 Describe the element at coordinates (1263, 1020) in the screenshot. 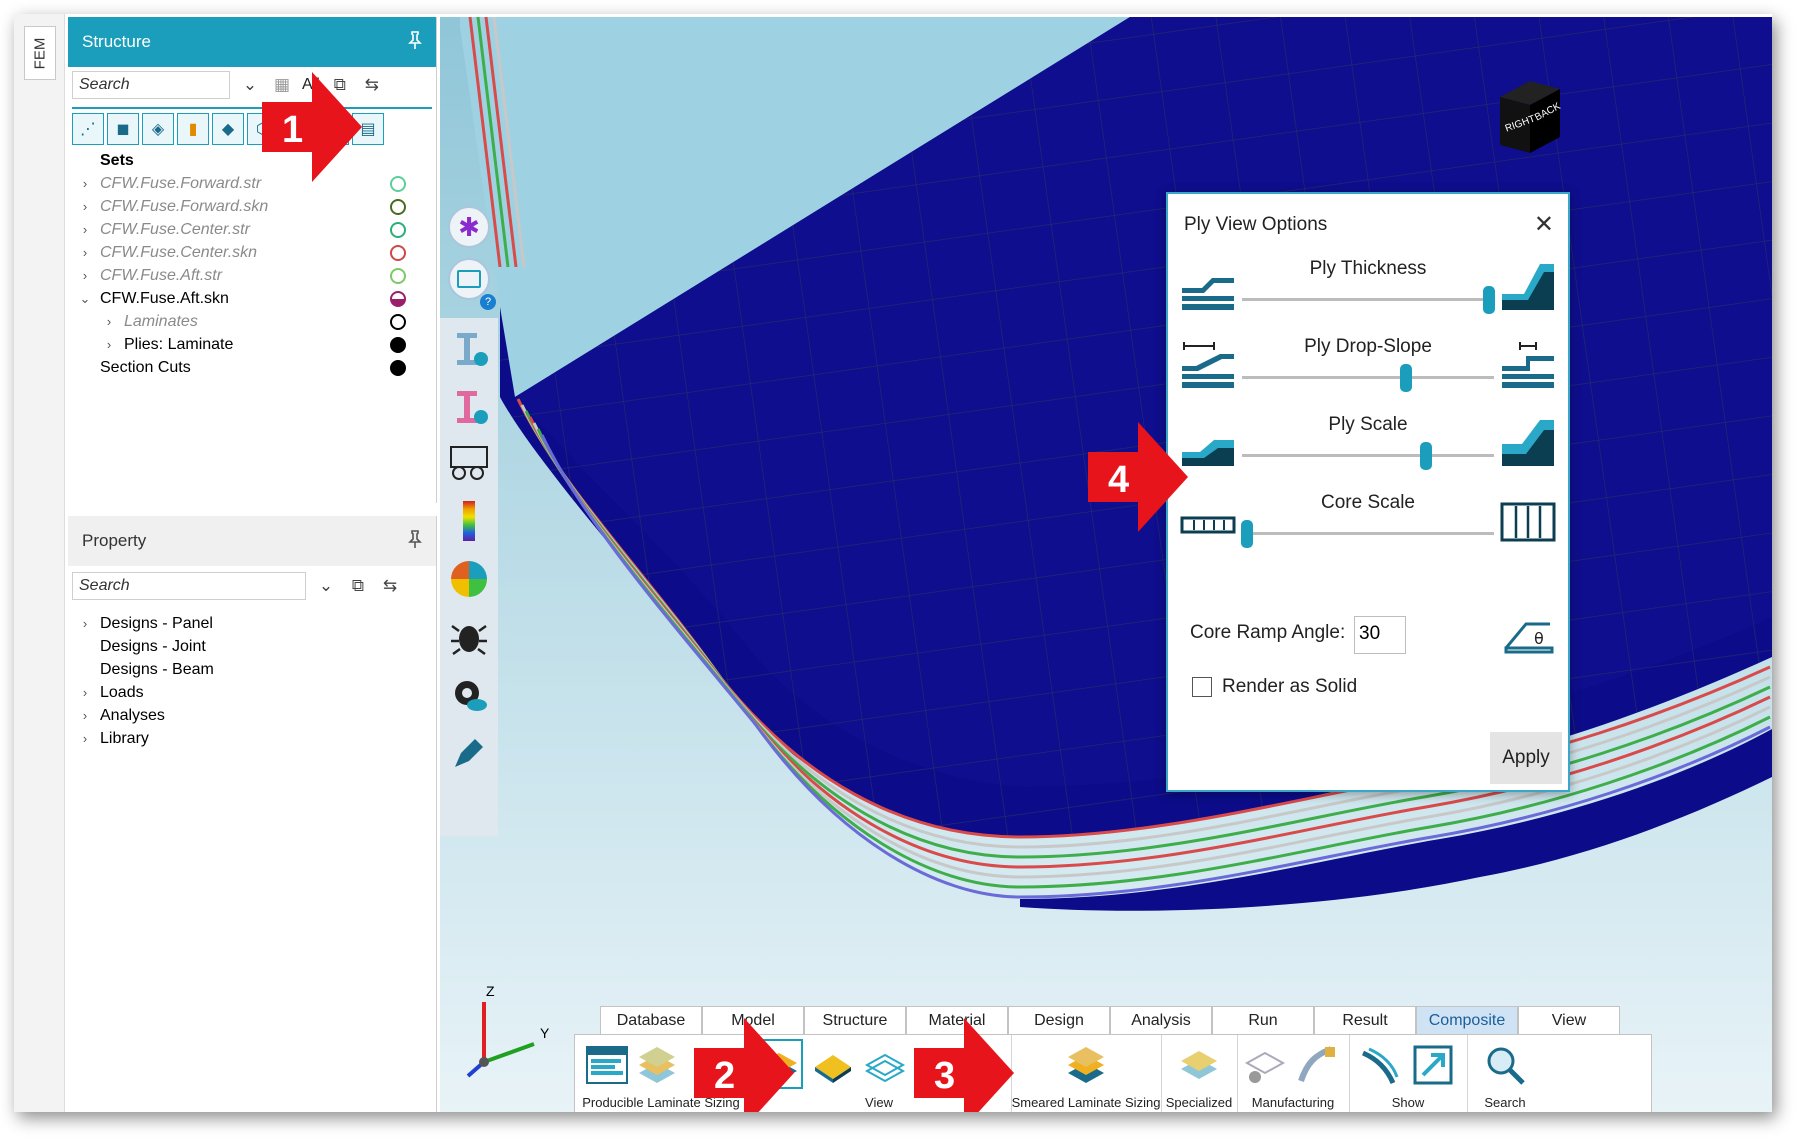

I see `tab-run: Run` at that location.